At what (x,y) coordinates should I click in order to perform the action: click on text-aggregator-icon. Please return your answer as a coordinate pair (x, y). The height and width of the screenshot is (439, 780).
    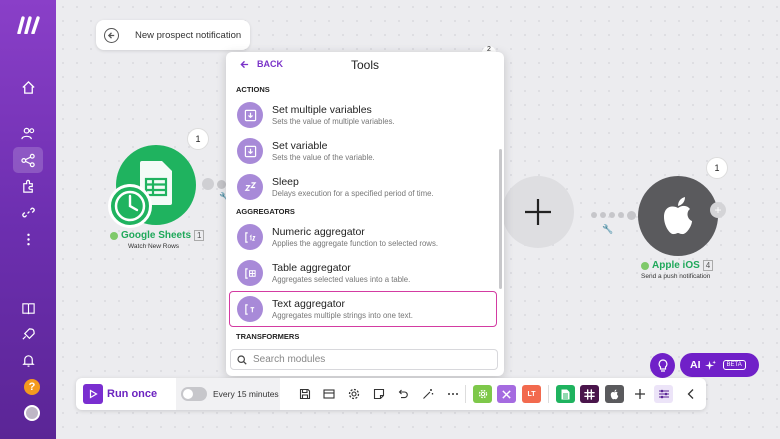
    Looking at the image, I should click on (250, 309).